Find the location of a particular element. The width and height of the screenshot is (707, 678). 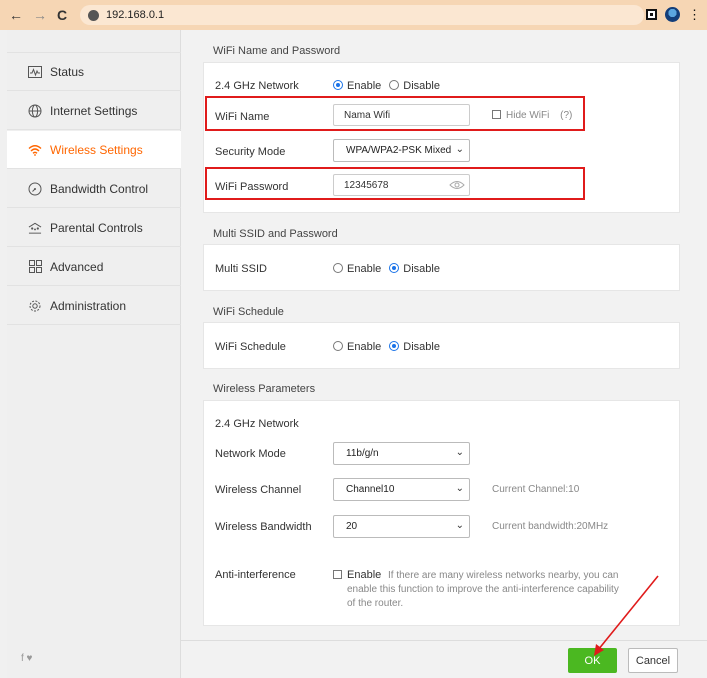

sidebar-item-label: Wireless Settings is located at coordinates (96, 149).